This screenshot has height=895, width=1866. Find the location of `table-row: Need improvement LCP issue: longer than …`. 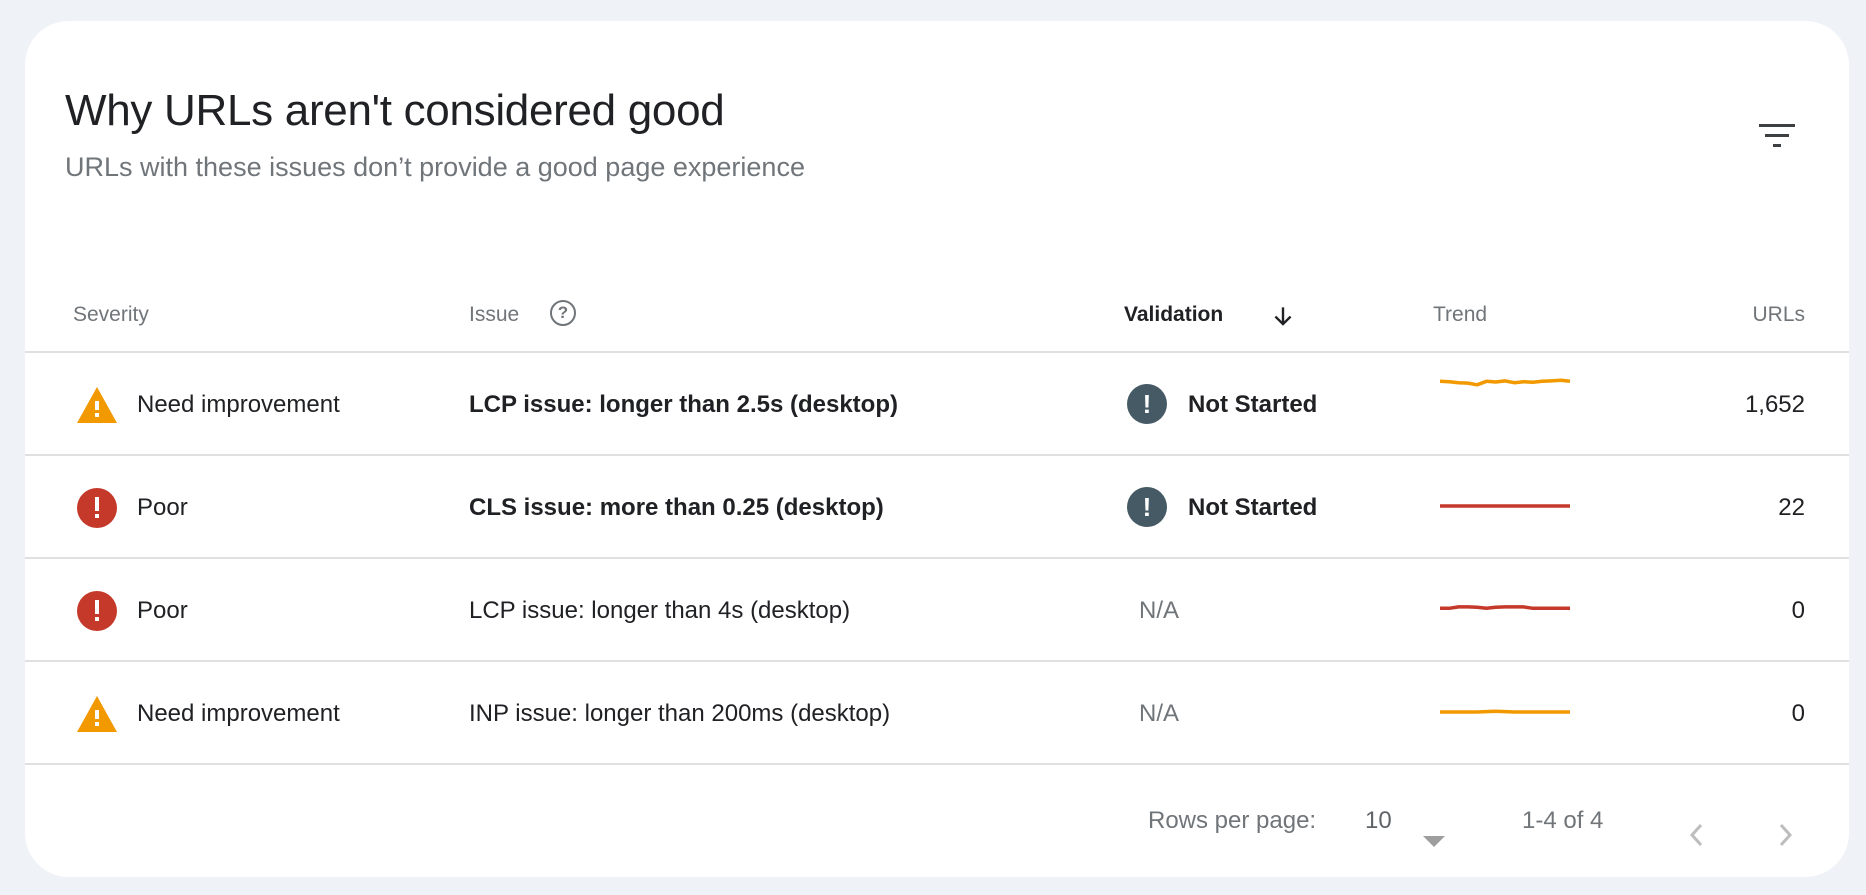

table-row: Need improvement LCP issue: longer than … is located at coordinates (937, 404).